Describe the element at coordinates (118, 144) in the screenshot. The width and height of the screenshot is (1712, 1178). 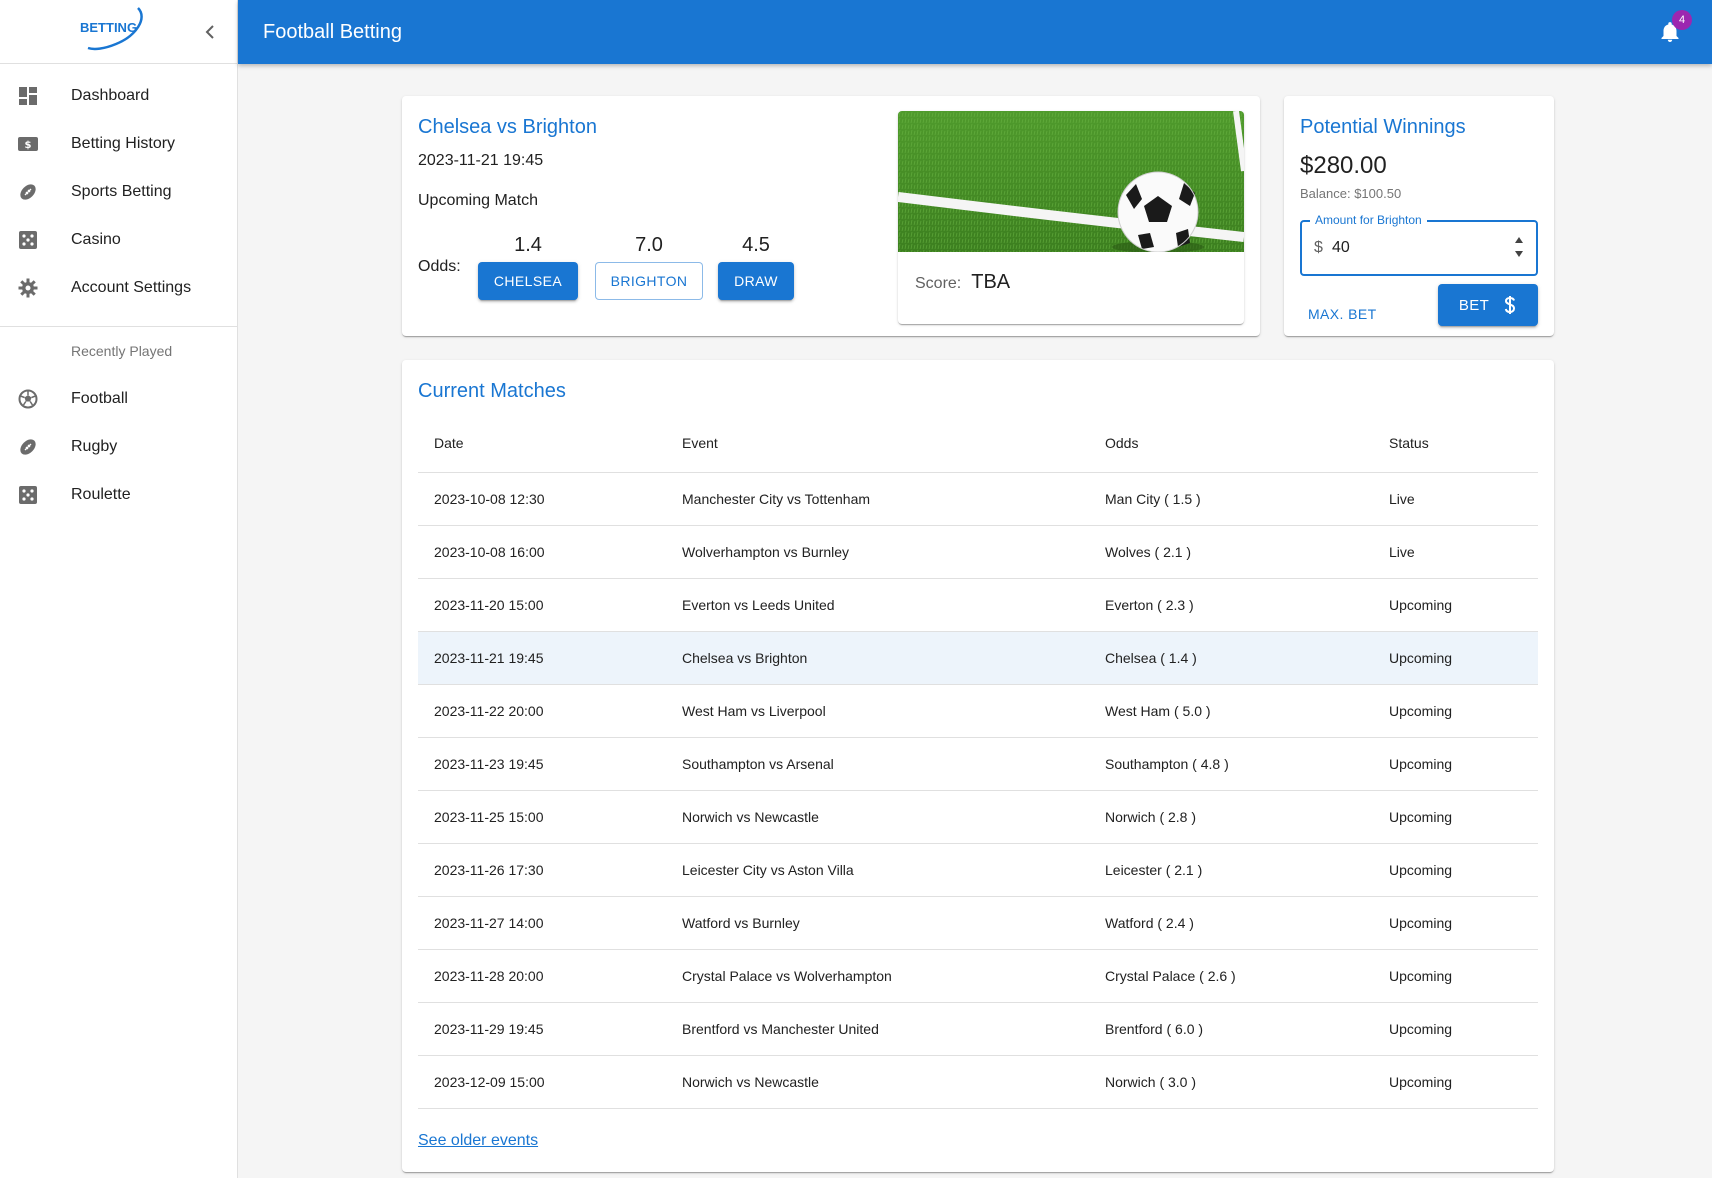
I see `sidebar-item-betting-history: $ Betting History` at that location.